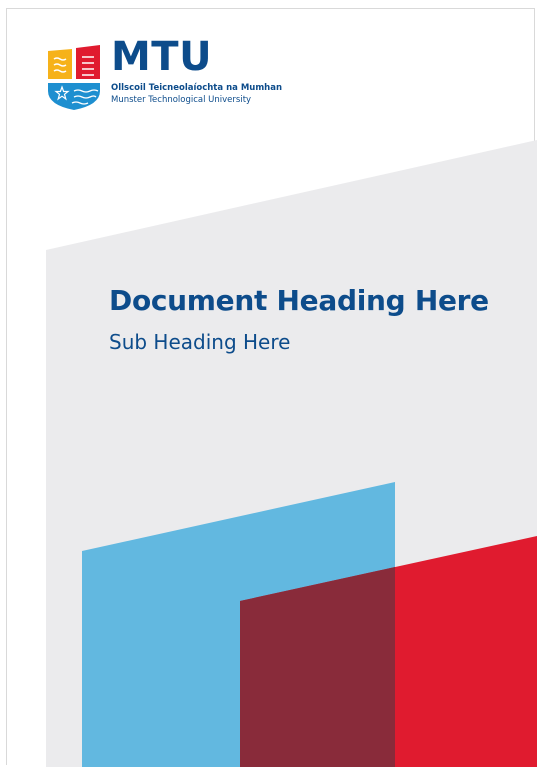  Describe the element at coordinates (197, 88) in the screenshot. I see `logo-irish-name: Ollscoil Teicneolaíochta na Mumhan` at that location.